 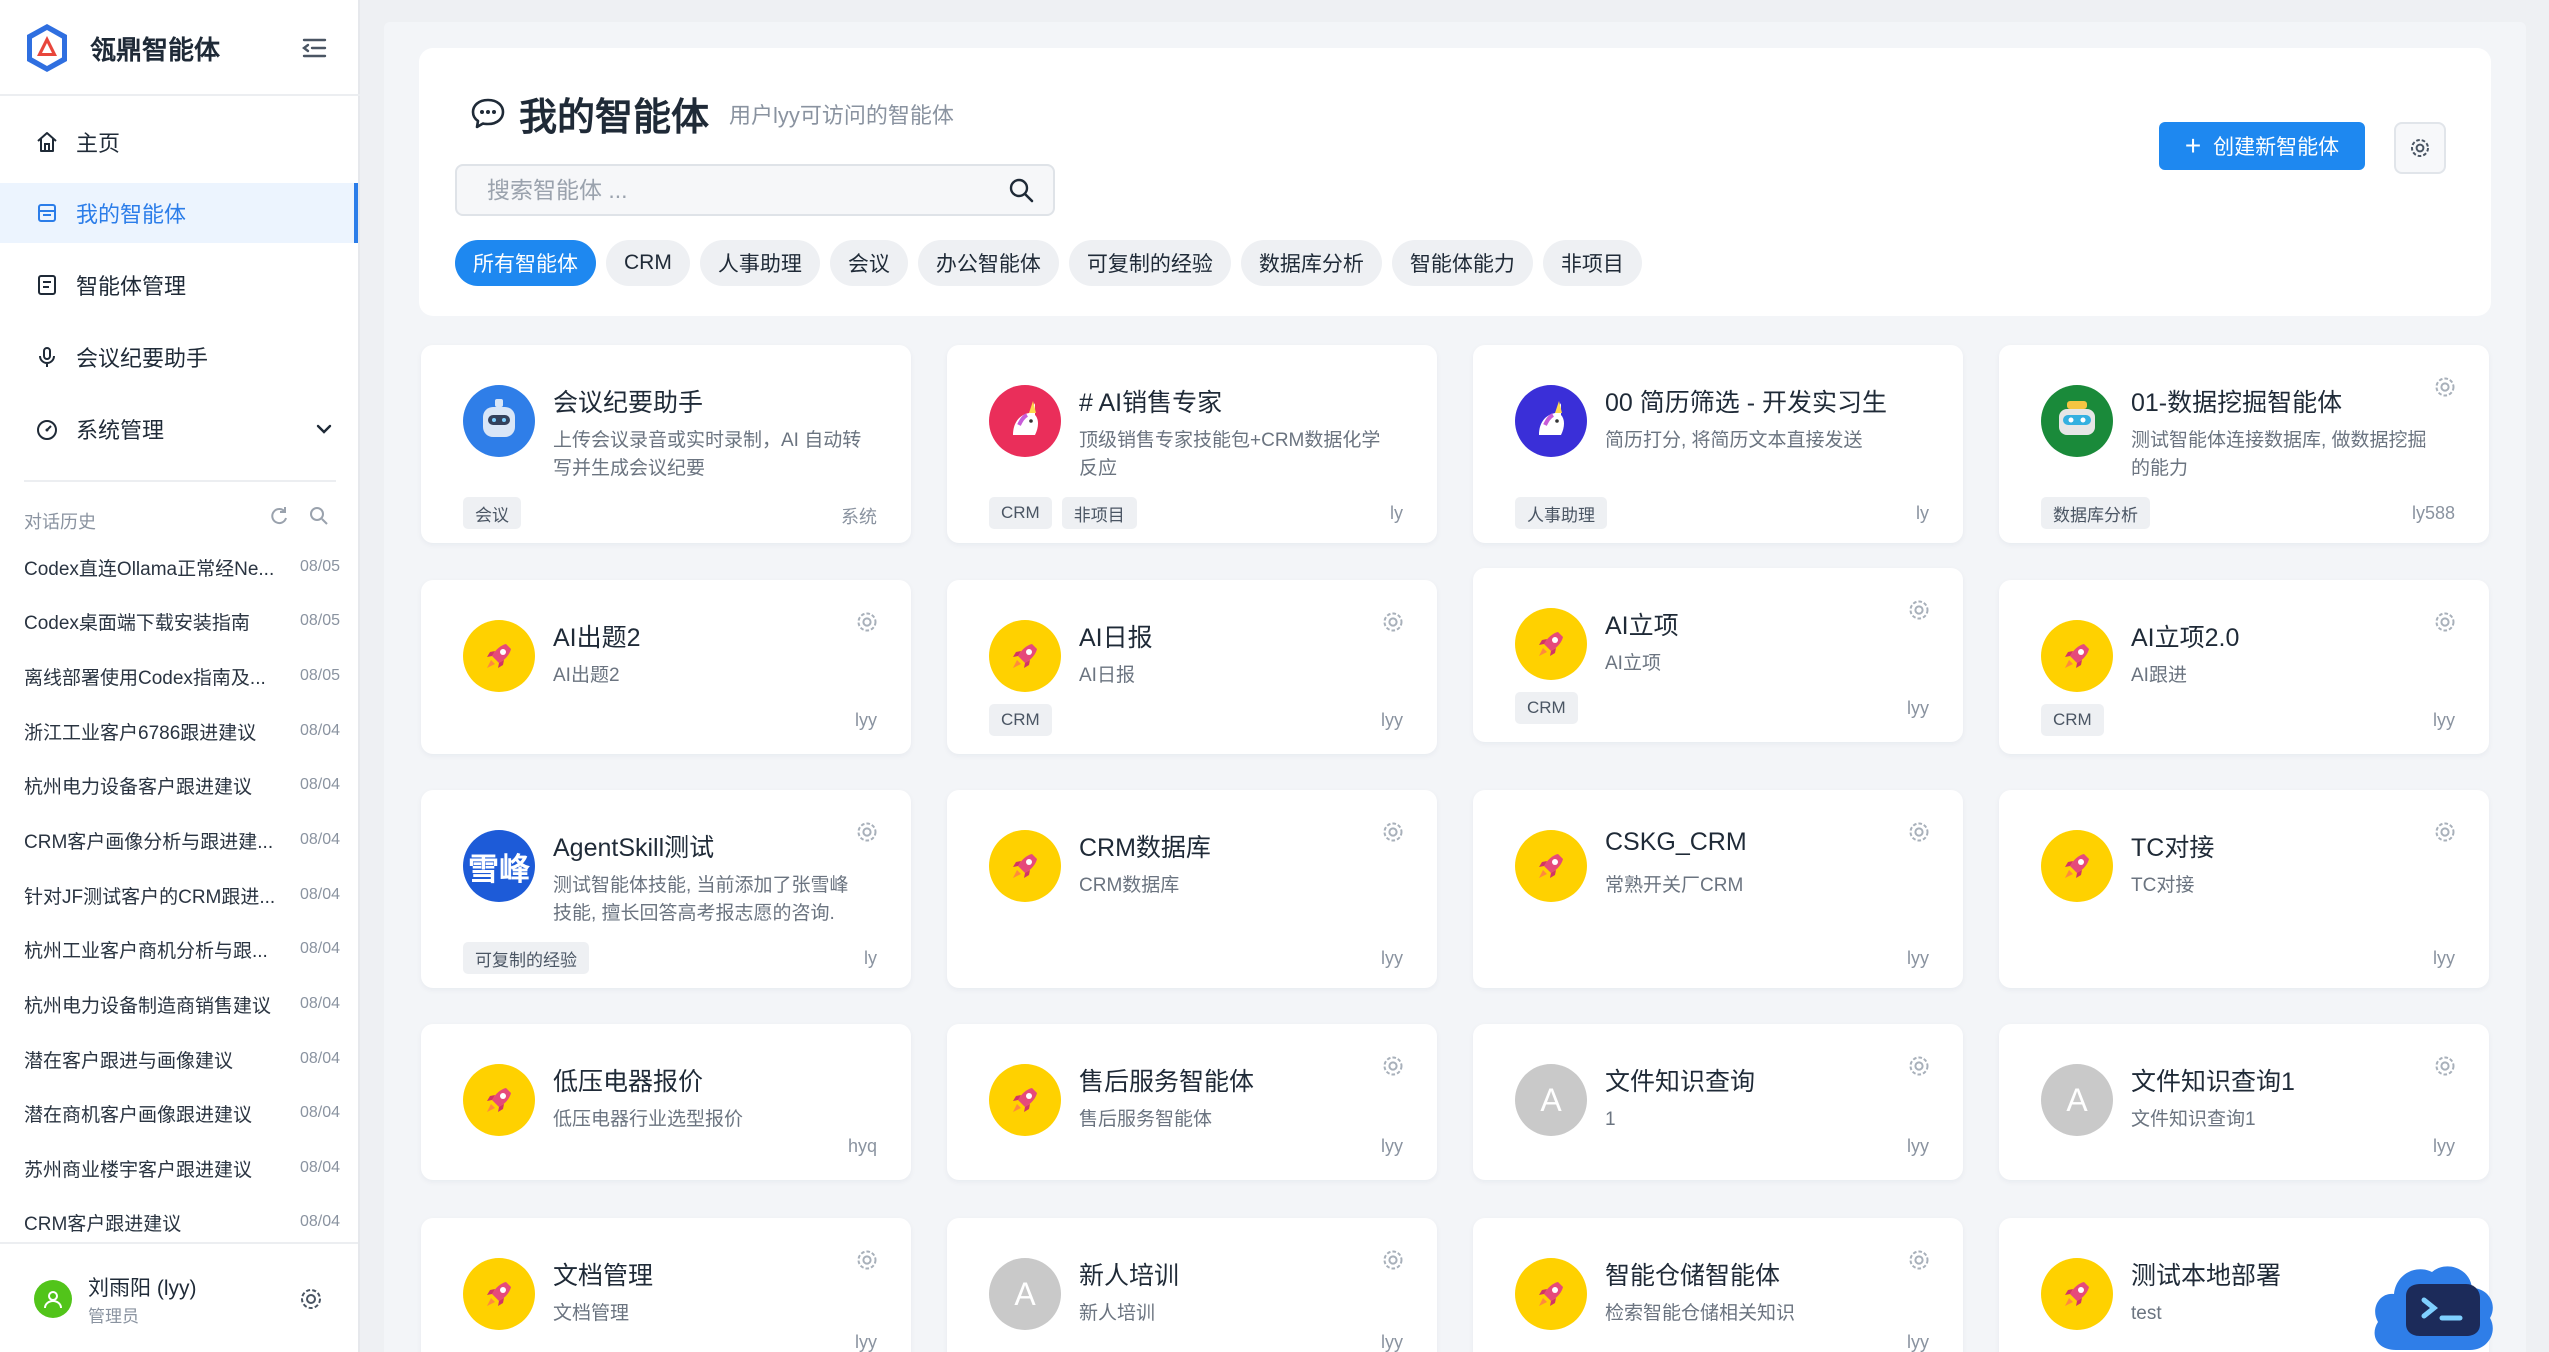 I want to click on agent-list-icon, so click(x=47, y=213).